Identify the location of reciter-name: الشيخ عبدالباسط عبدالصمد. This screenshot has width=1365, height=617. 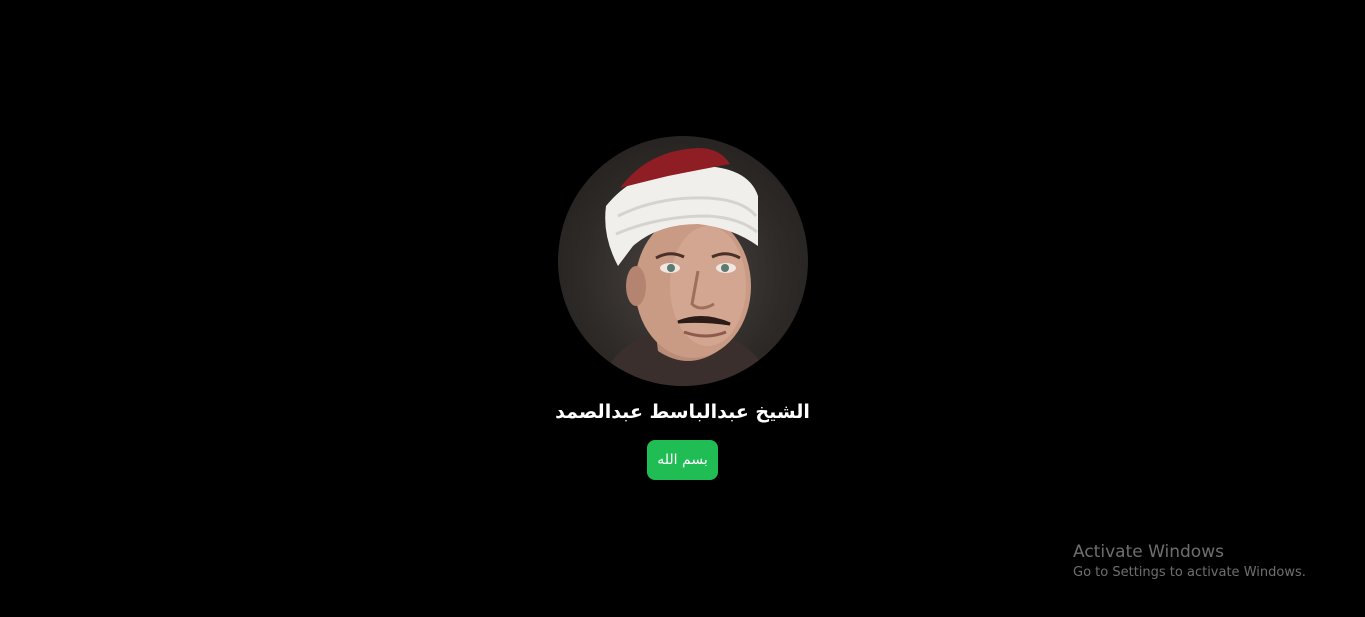
(682, 412).